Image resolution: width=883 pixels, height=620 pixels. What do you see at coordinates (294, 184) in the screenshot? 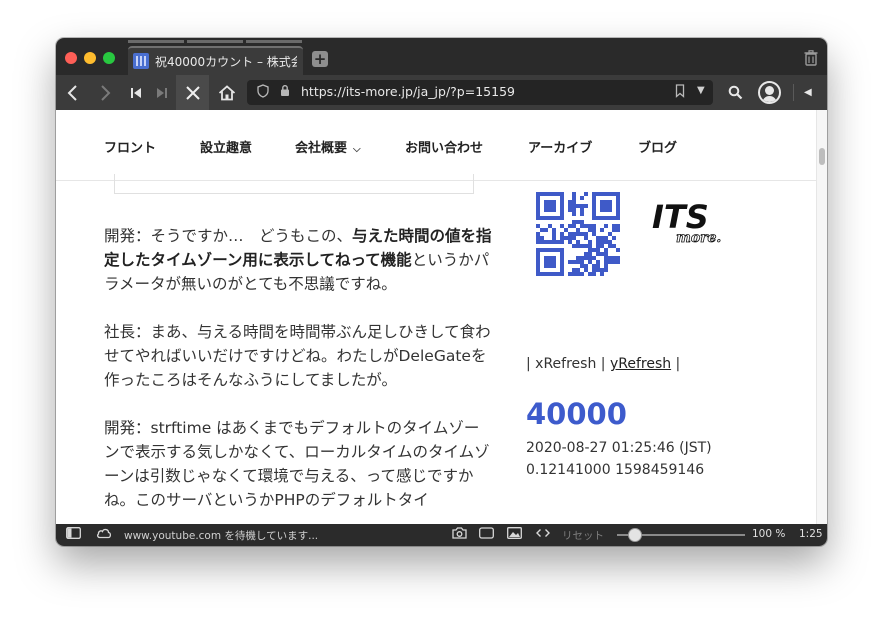
I see `previous-content-box` at bounding box center [294, 184].